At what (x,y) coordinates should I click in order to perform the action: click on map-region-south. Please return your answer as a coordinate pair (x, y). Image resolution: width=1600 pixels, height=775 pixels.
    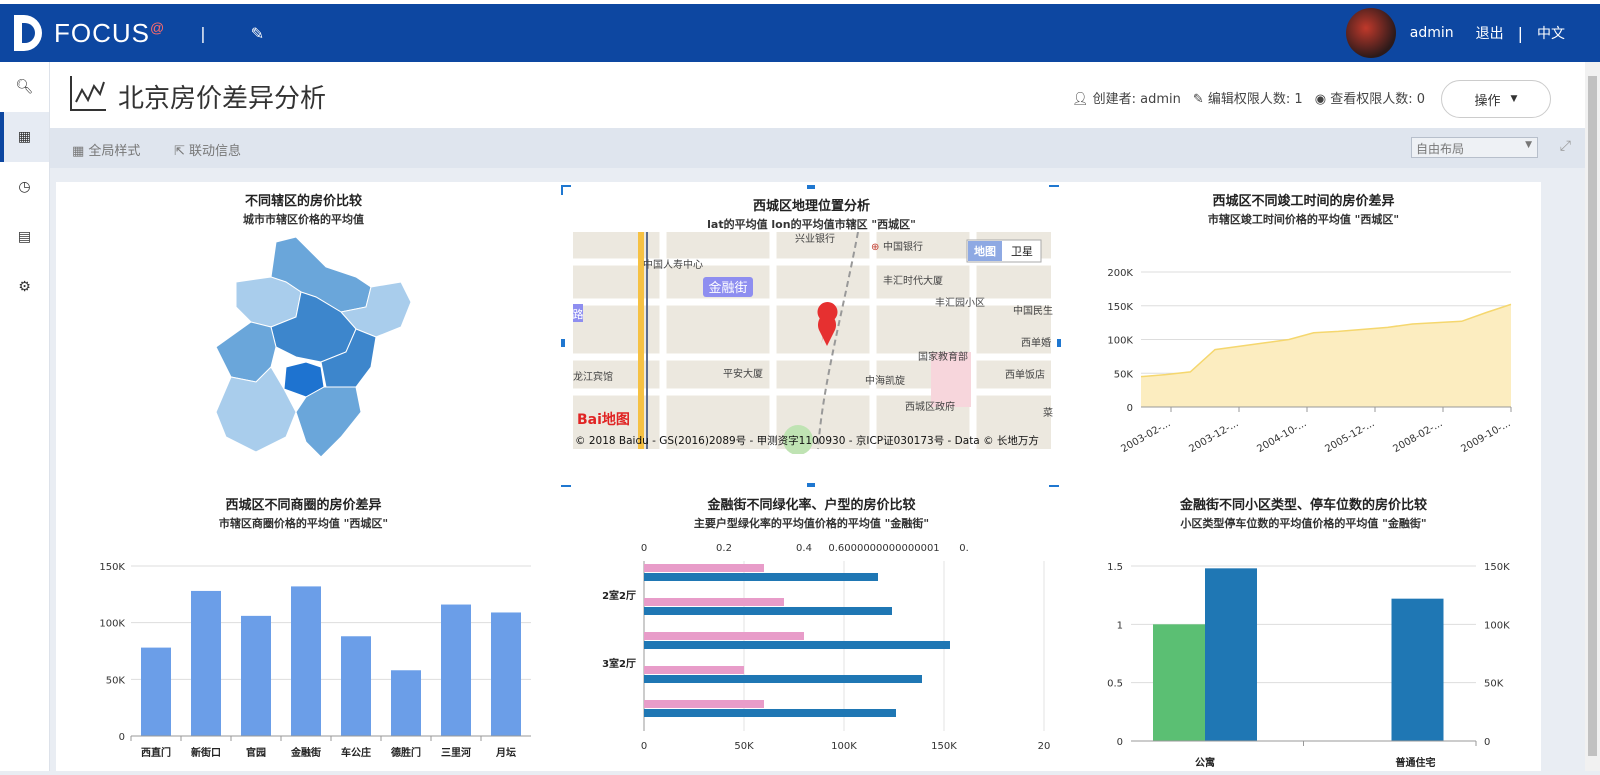
    Looking at the image, I should click on (328, 422).